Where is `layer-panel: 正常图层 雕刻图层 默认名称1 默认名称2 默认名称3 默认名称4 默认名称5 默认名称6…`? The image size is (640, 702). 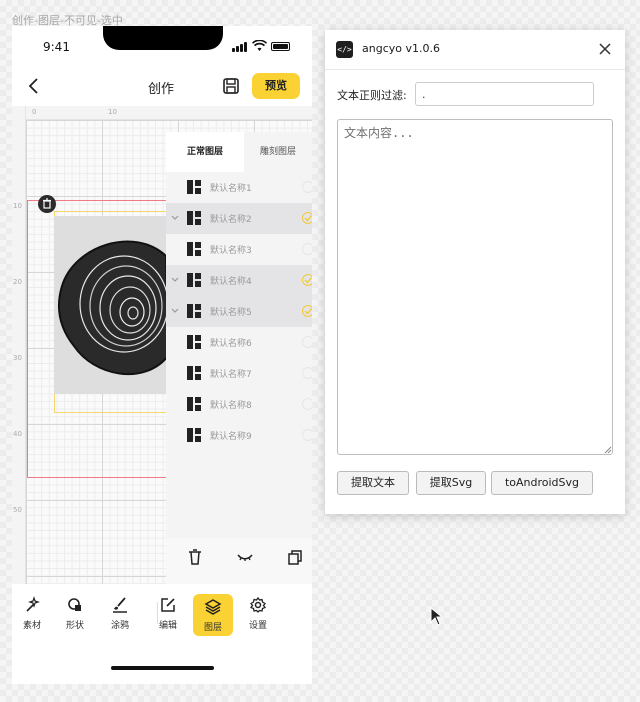 layer-panel: 正常图层 雕刻图层 默认名称1 默认名称2 默认名称3 默认名称4 默认名称5 默认名称6… is located at coordinates (239, 359).